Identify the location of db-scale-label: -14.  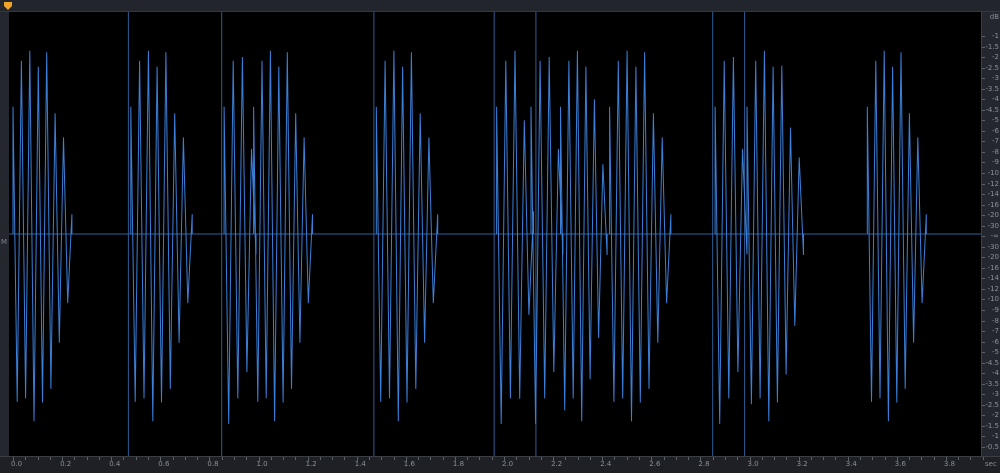
(993, 194).